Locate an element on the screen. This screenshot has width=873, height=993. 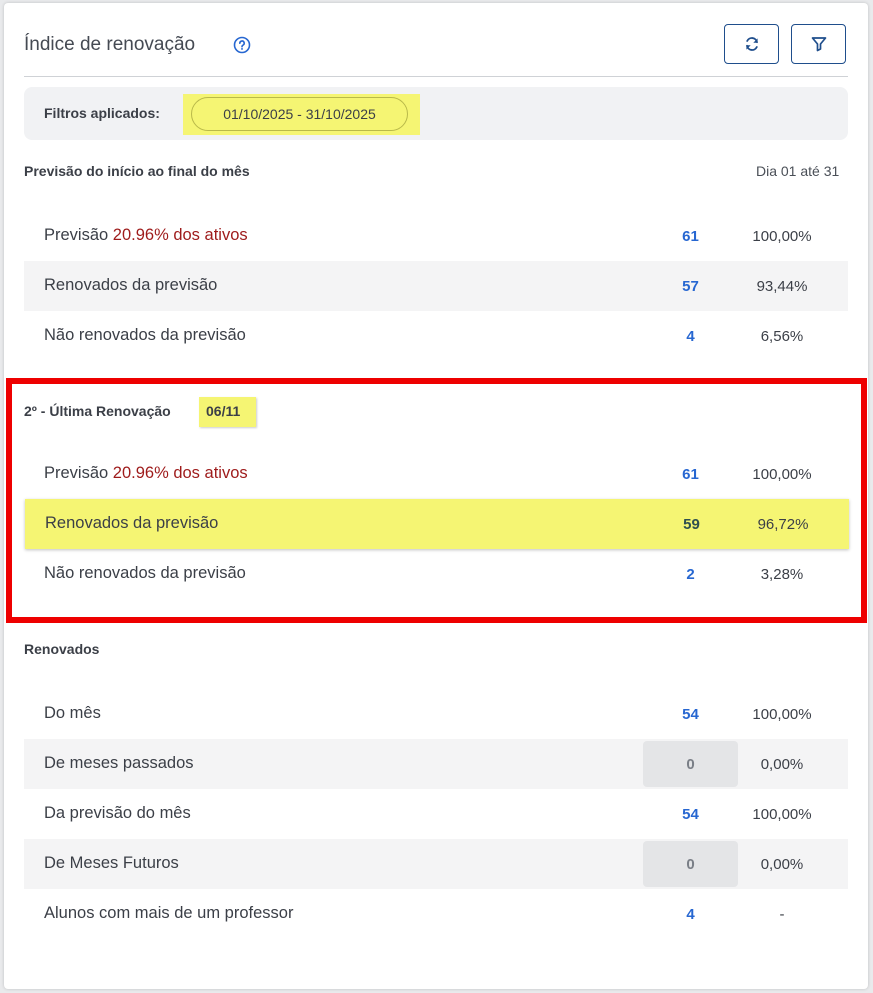
last-renewal-not-renewed-row: Não renovados da previsão 2 3,28% is located at coordinates (436, 574).